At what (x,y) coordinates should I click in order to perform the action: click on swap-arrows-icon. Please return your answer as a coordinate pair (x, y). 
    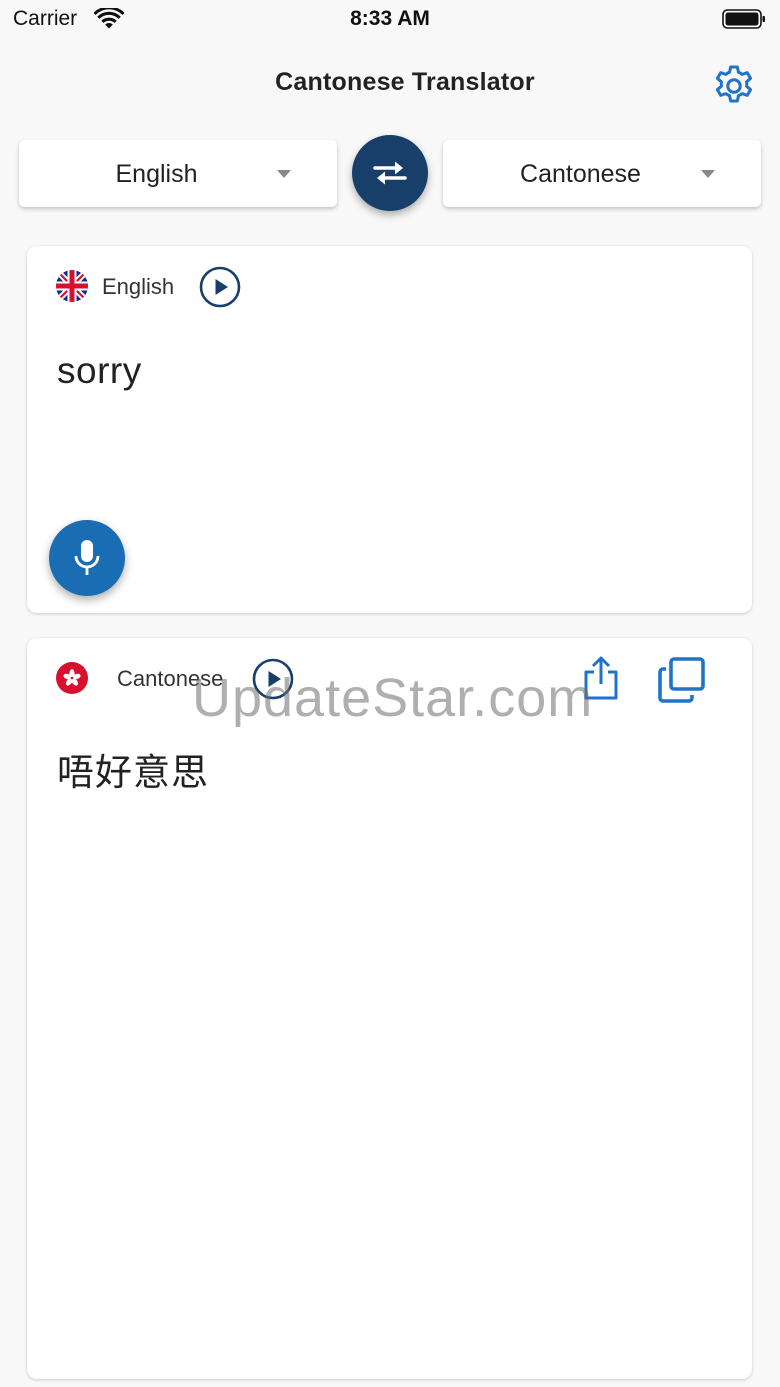
    Looking at the image, I should click on (390, 173).